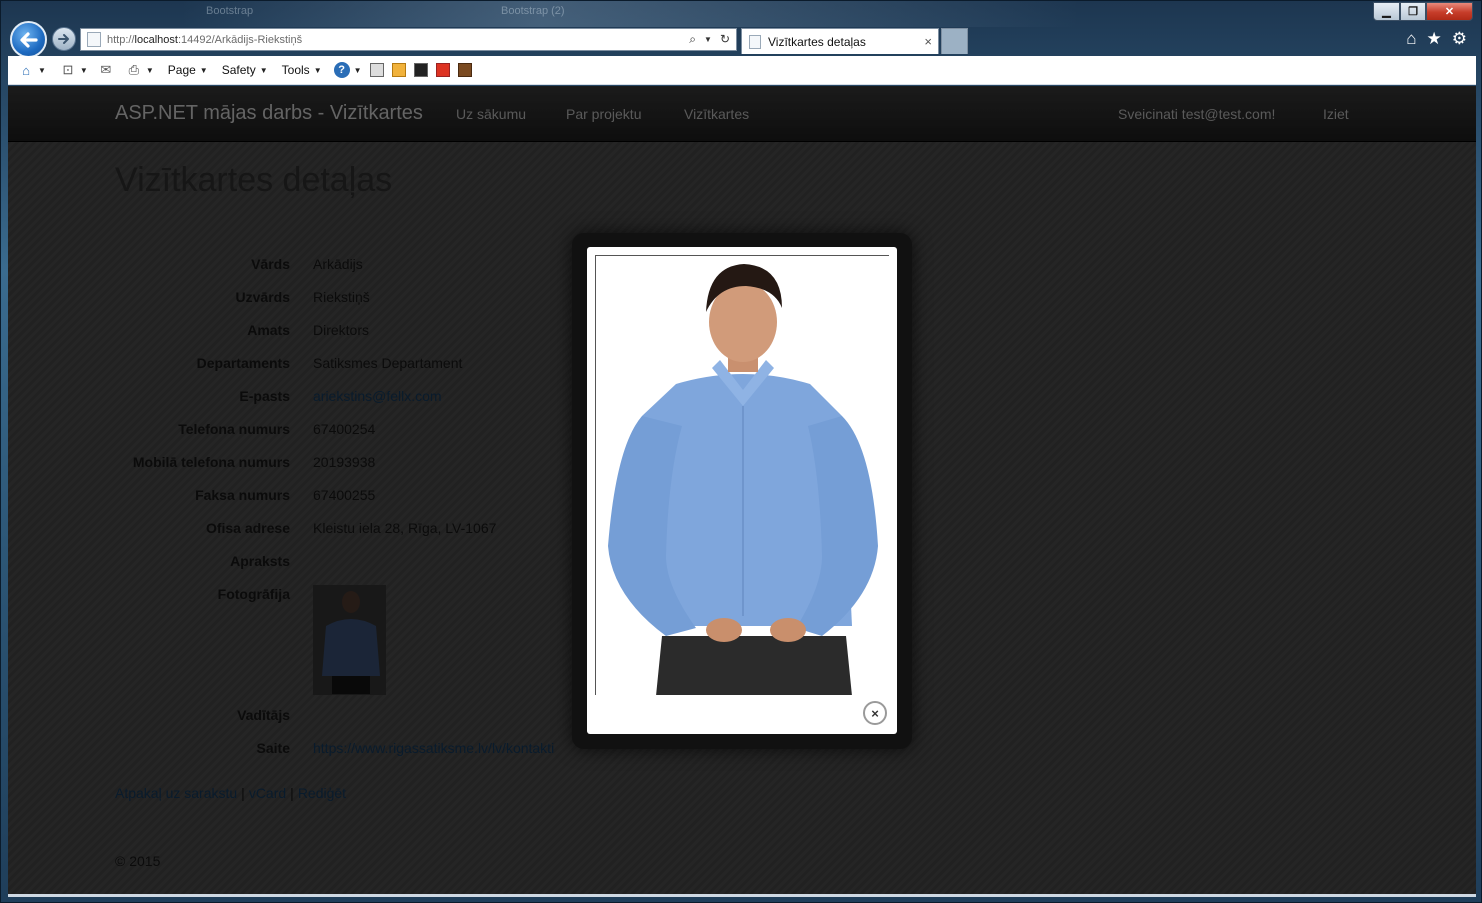  What do you see at coordinates (238, 70) in the screenshot?
I see `safety-menu-label: Safety` at bounding box center [238, 70].